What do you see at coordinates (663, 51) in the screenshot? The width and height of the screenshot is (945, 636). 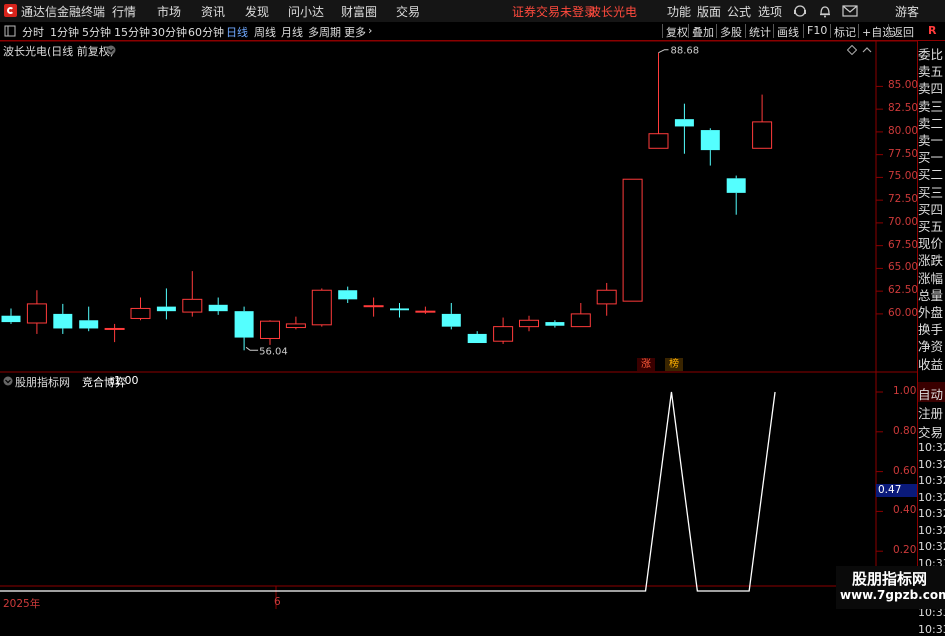 I see `high-marker` at bounding box center [663, 51].